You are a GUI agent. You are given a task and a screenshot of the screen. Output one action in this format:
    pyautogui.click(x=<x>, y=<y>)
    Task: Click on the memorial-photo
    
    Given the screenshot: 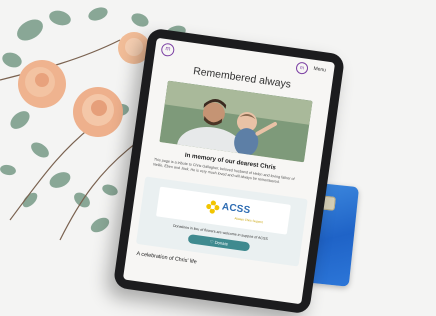 What is the action you would take?
    pyautogui.click(x=236, y=121)
    